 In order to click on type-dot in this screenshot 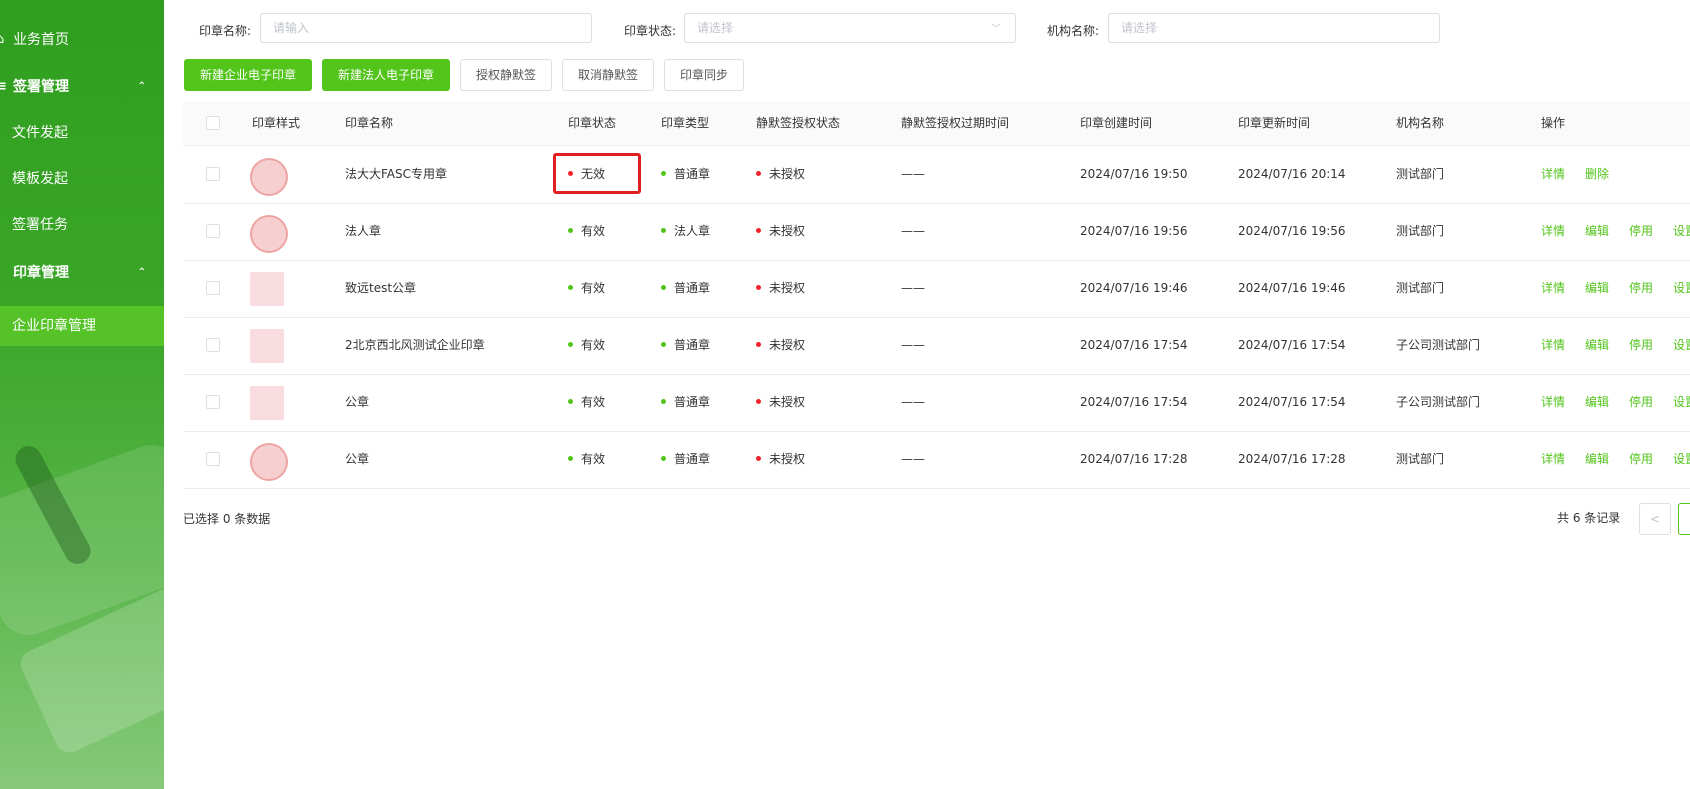, I will do `click(663, 344)`.